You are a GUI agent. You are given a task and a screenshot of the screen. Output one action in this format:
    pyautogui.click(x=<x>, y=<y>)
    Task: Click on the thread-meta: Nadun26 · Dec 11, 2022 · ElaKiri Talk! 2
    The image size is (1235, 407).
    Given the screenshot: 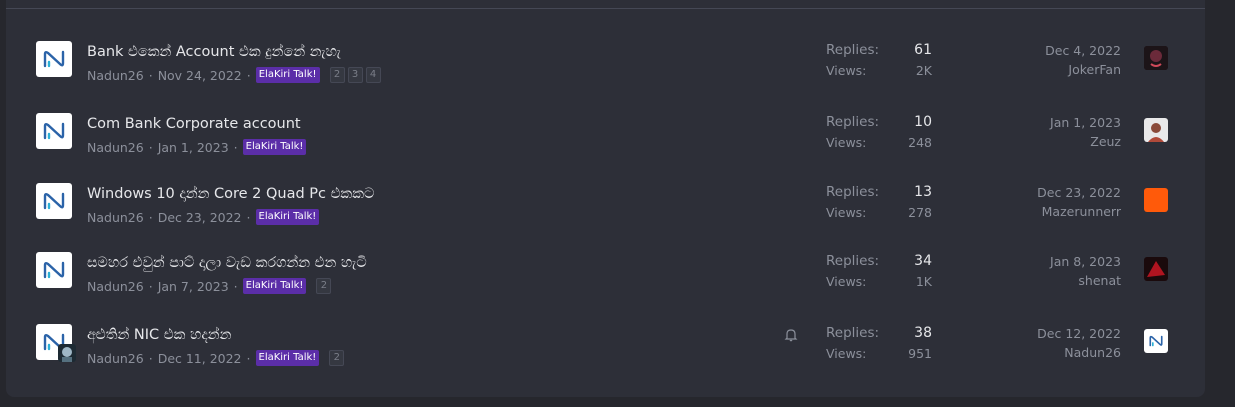 What is the action you would take?
    pyautogui.click(x=217, y=358)
    